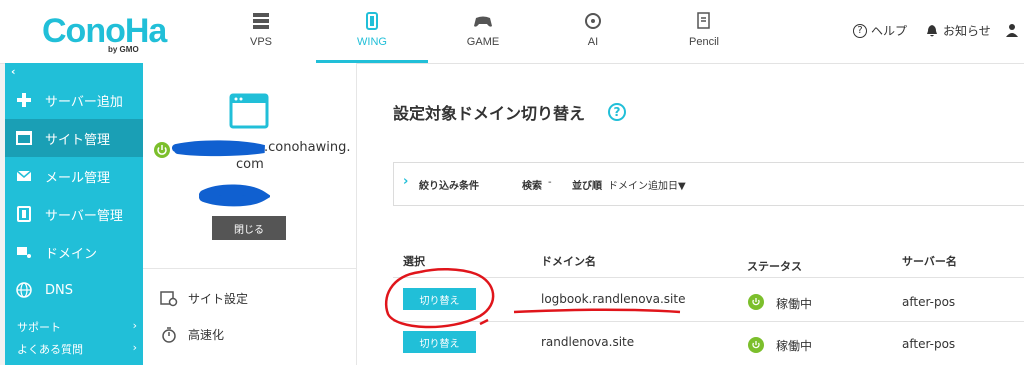  I want to click on menu-speedup: 高速化, so click(192, 334).